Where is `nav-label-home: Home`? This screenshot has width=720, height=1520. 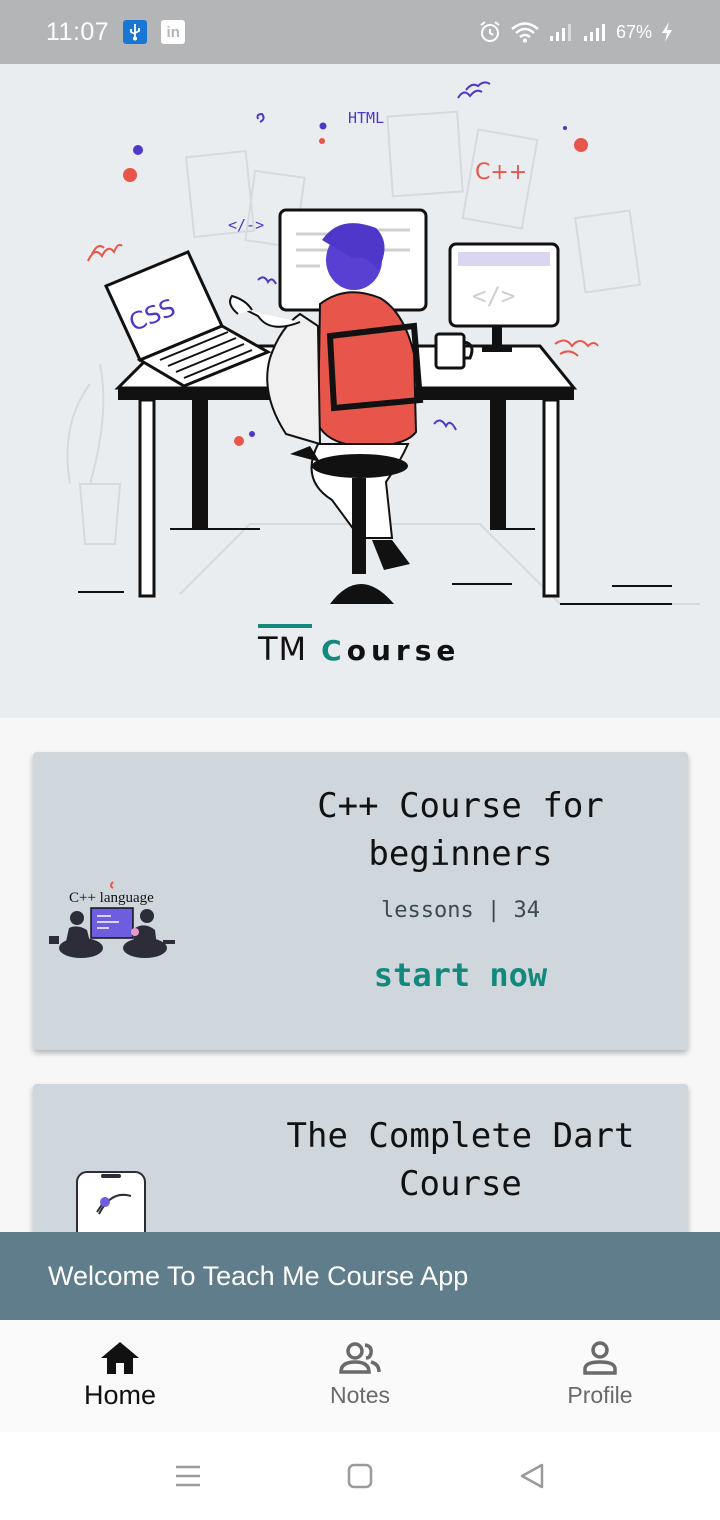 nav-label-home: Home is located at coordinates (120, 1395).